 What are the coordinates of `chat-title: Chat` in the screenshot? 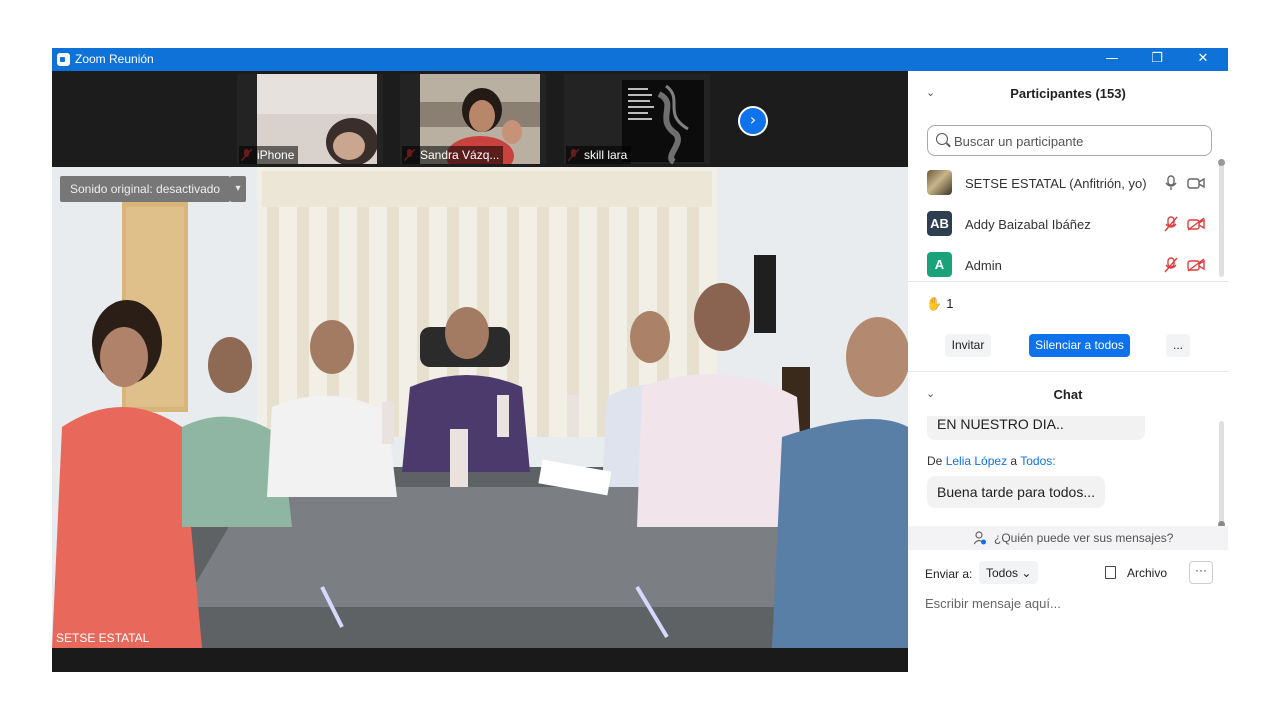 It's located at (1068, 394).